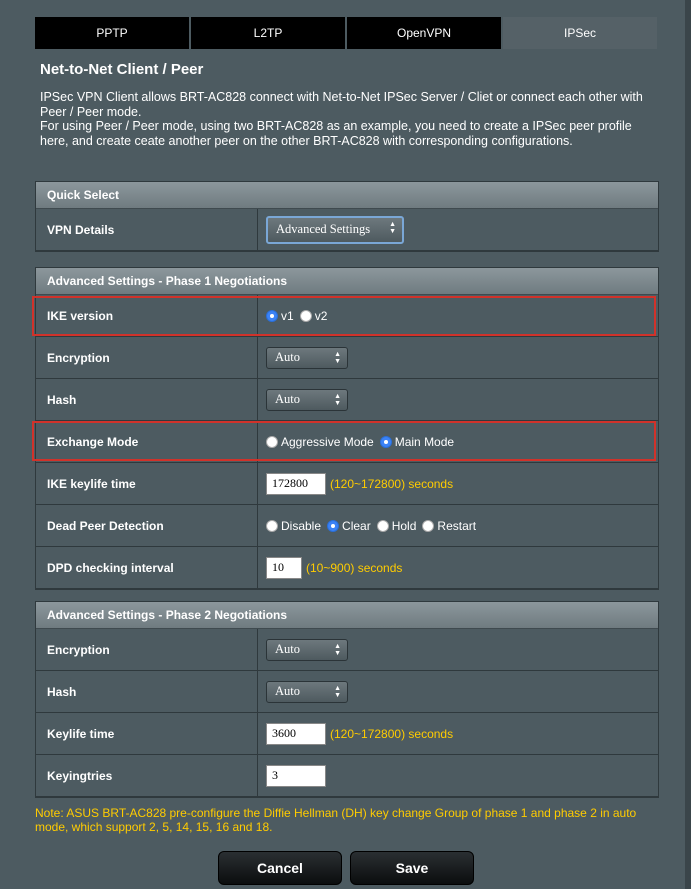  I want to click on p2-hash-row: Hash Auto ▲ ▼, so click(347, 692).